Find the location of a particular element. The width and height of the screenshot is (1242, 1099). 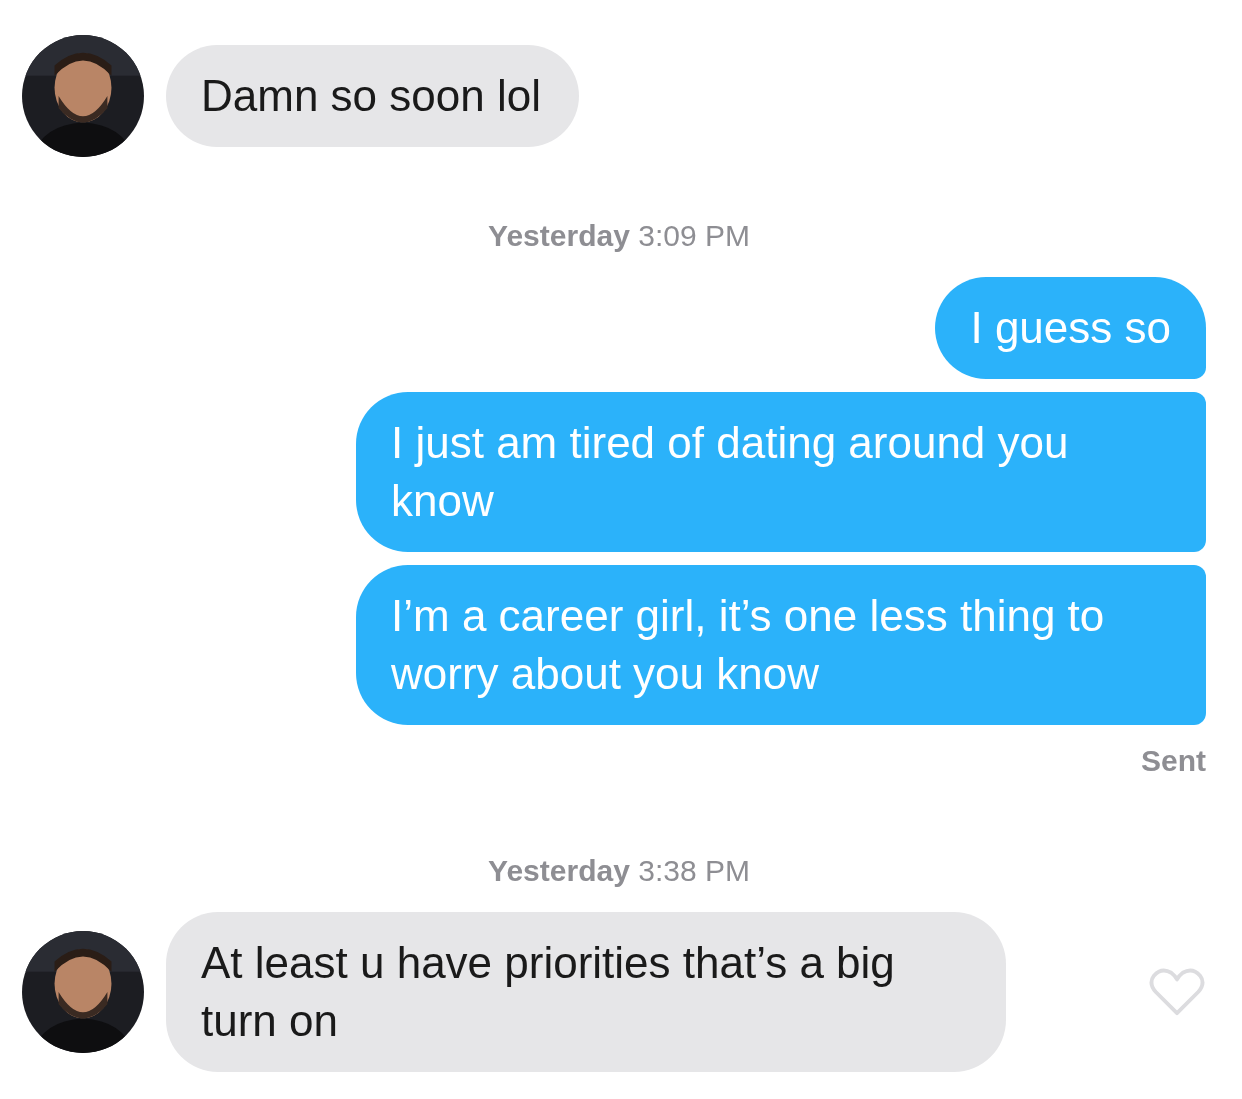

timestamp: Yesterday 3:38 PM is located at coordinates (619, 871).